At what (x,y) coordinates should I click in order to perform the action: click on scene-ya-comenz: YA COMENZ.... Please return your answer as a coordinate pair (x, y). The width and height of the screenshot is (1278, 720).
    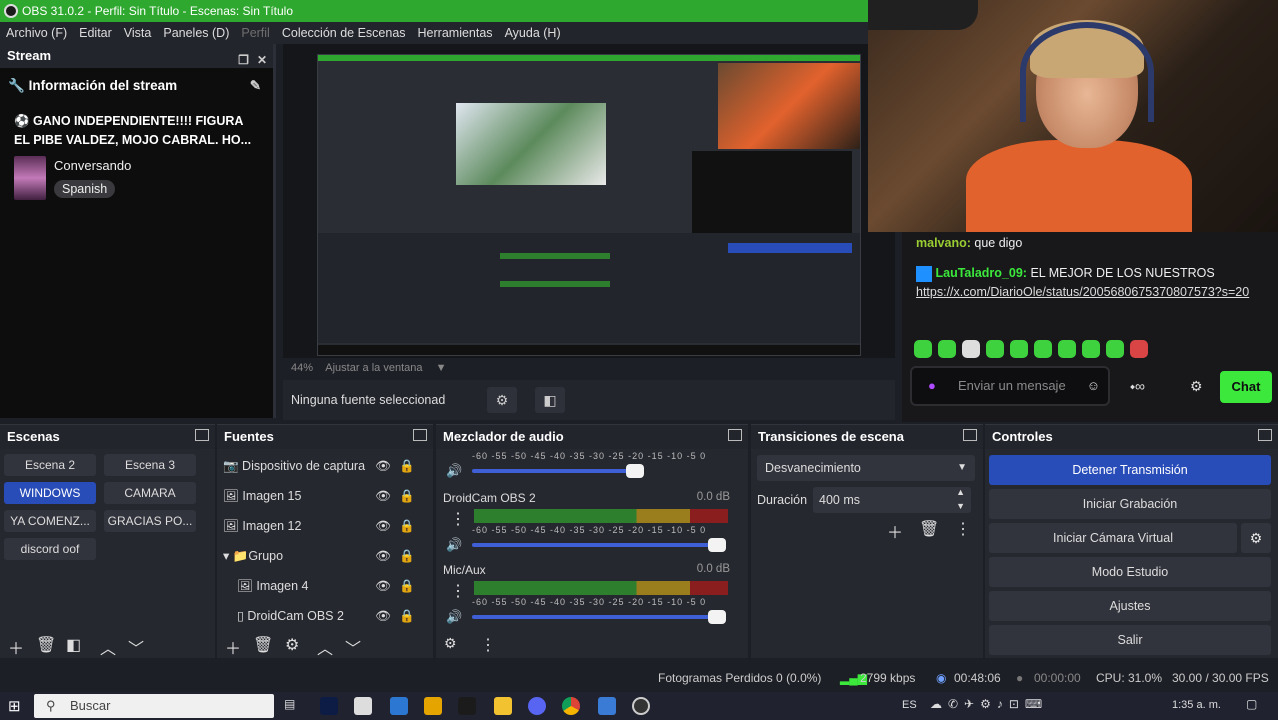
    Looking at the image, I should click on (50, 521).